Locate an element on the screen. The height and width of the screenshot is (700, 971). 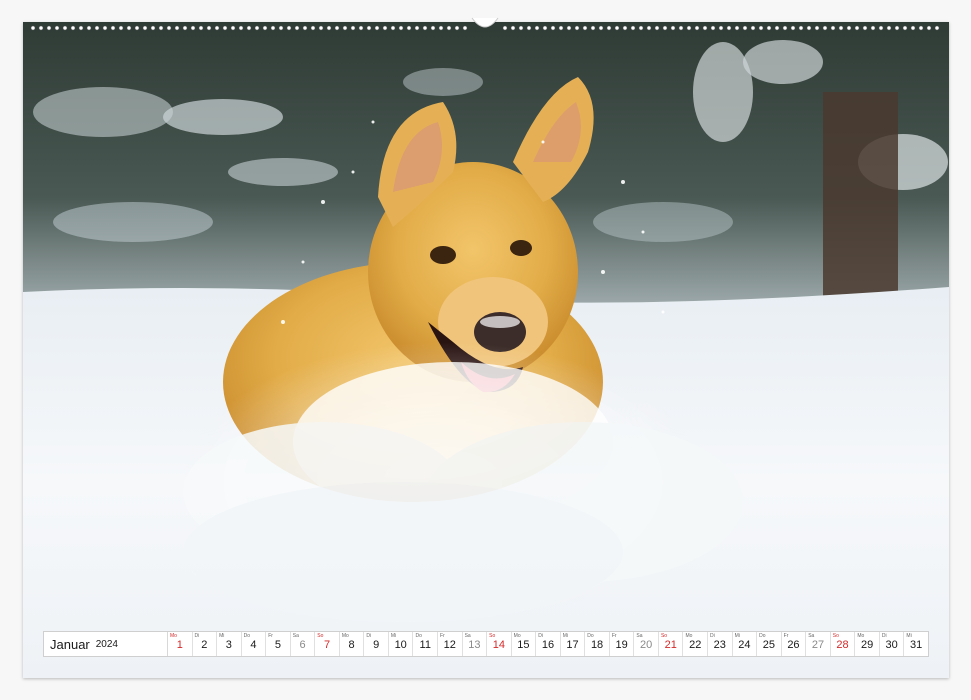
day-cell: Mi 24 is located at coordinates (745, 644).